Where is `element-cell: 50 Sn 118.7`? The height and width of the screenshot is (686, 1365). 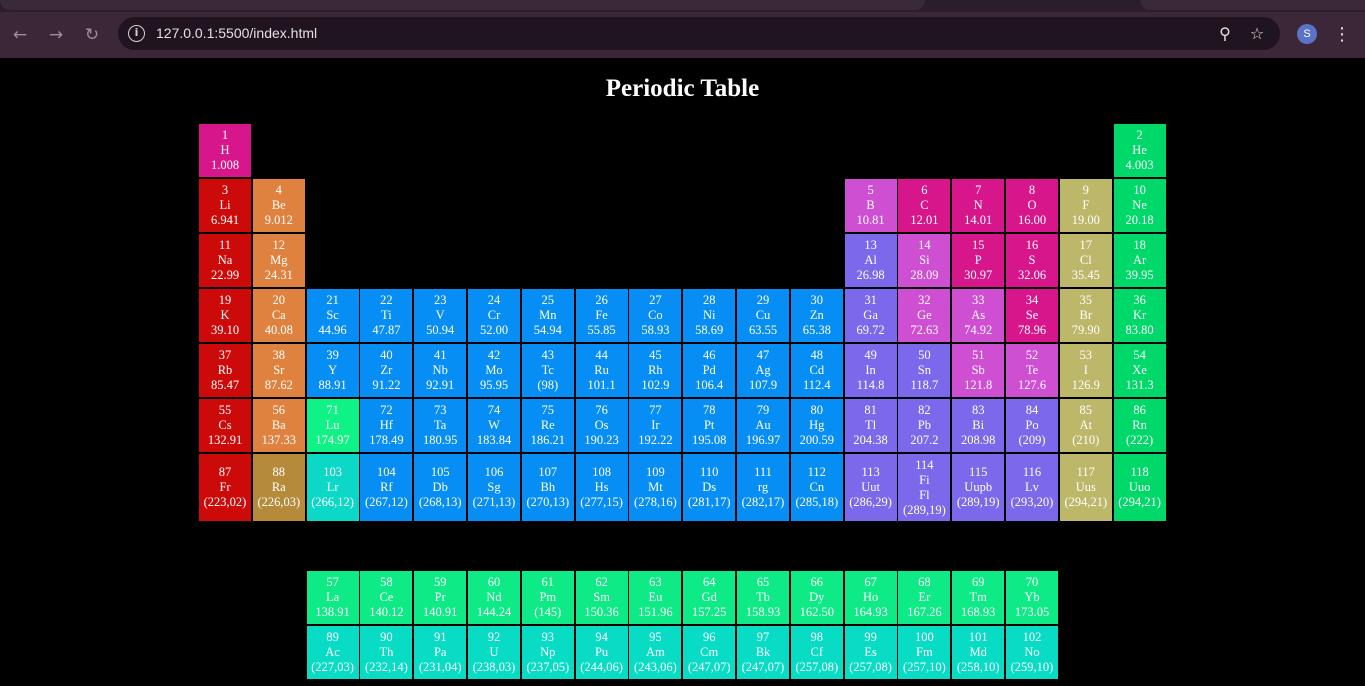
element-cell: 50 Sn 118.7 is located at coordinates (924, 370).